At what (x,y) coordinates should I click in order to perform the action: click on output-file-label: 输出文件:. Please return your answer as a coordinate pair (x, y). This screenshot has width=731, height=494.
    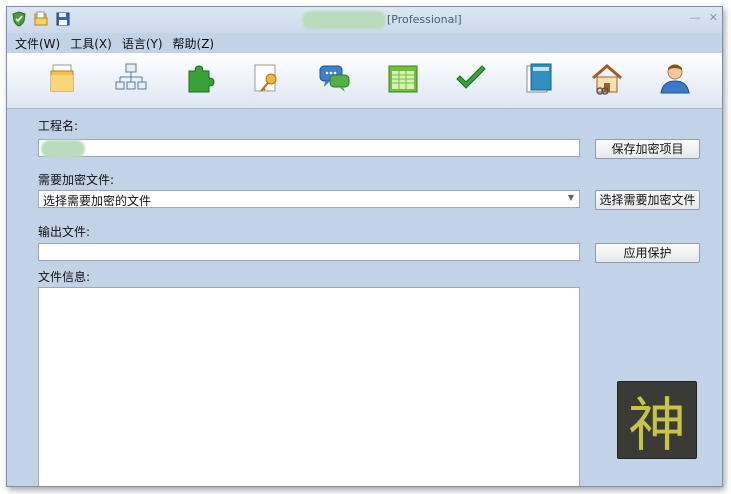
    Looking at the image, I should click on (64, 232).